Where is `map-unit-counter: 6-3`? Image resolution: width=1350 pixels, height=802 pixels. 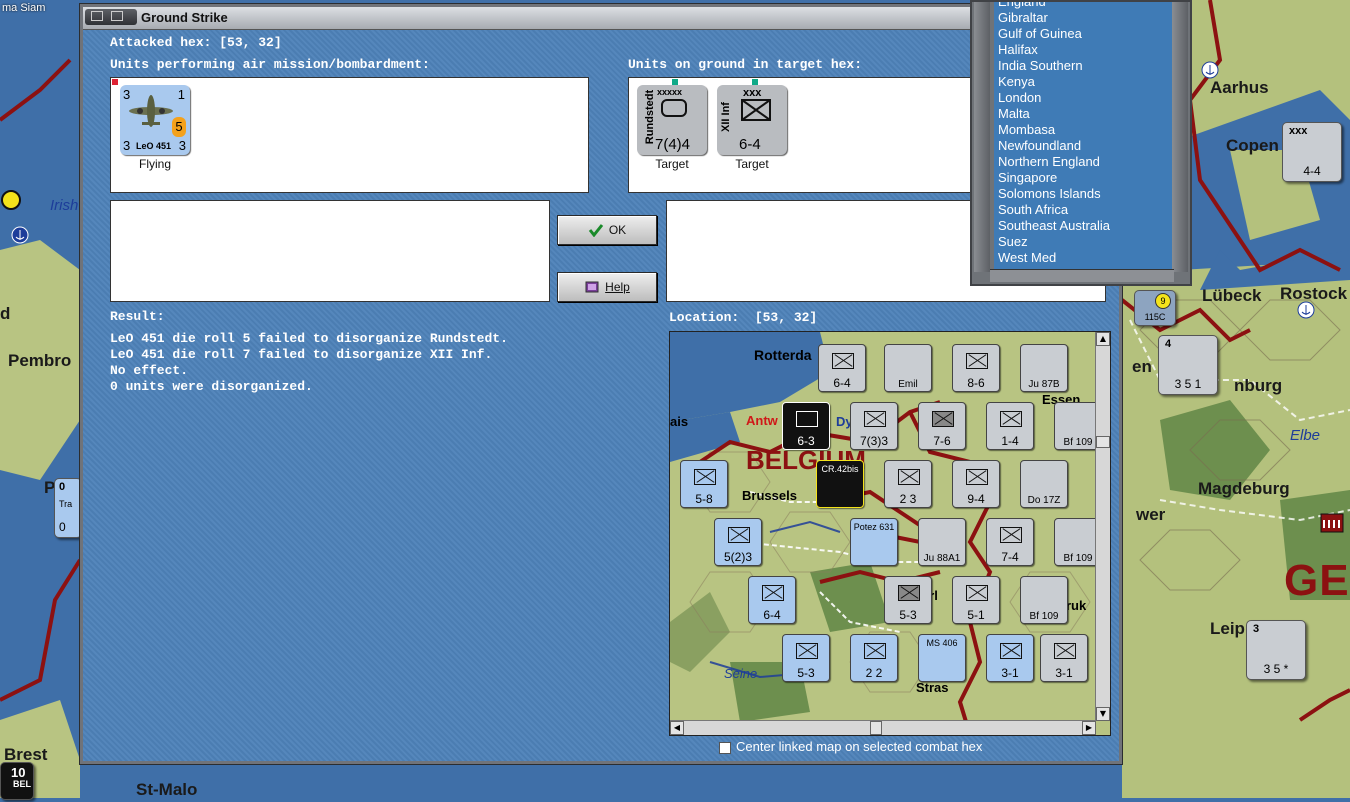 map-unit-counter: 6-3 is located at coordinates (806, 426).